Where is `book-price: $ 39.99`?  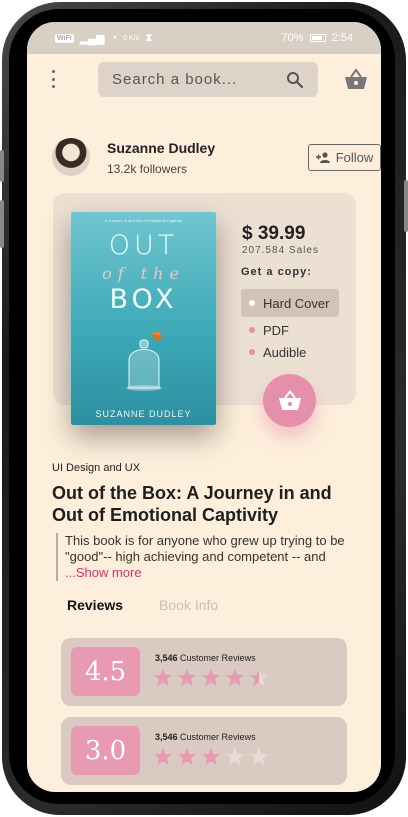
book-price: $ 39.99 is located at coordinates (274, 233).